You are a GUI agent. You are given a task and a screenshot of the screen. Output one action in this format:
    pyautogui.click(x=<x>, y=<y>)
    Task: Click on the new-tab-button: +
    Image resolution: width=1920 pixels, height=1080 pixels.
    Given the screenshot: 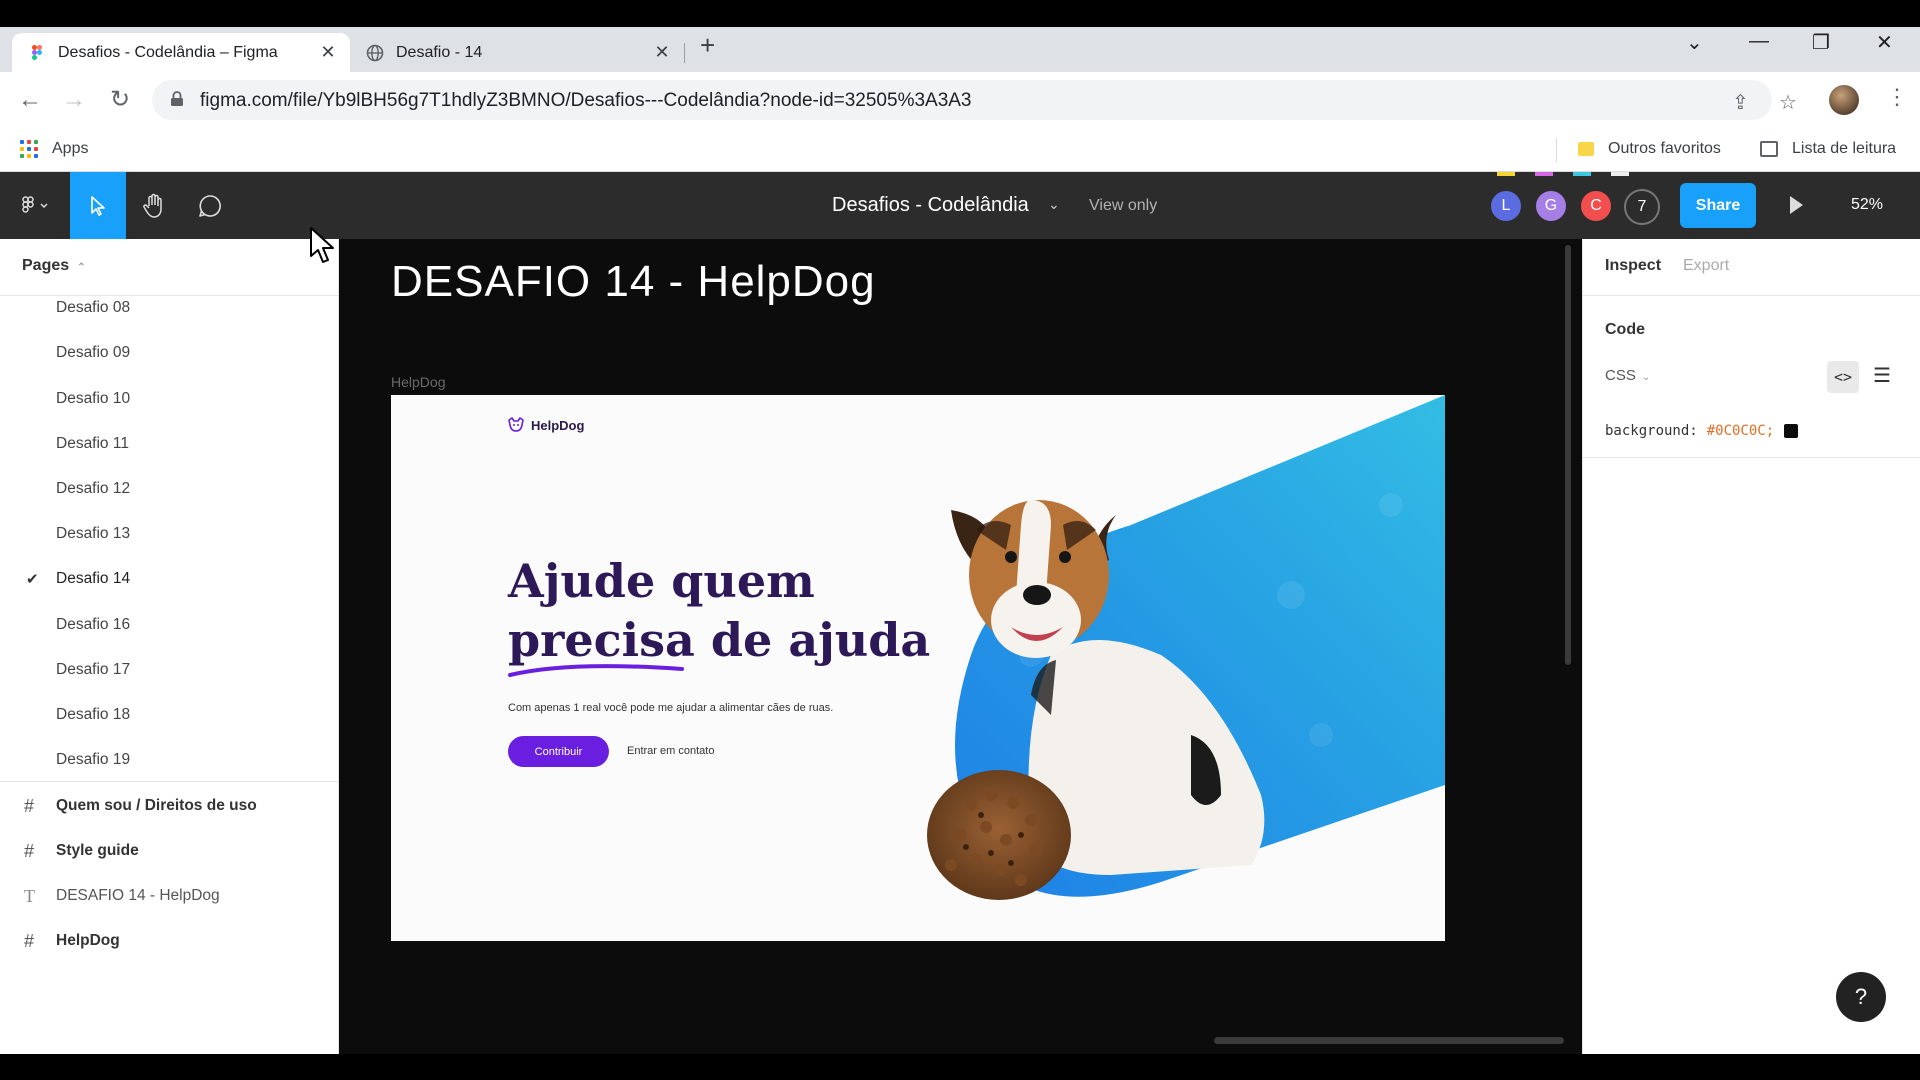 What is the action you would take?
    pyautogui.click(x=707, y=45)
    